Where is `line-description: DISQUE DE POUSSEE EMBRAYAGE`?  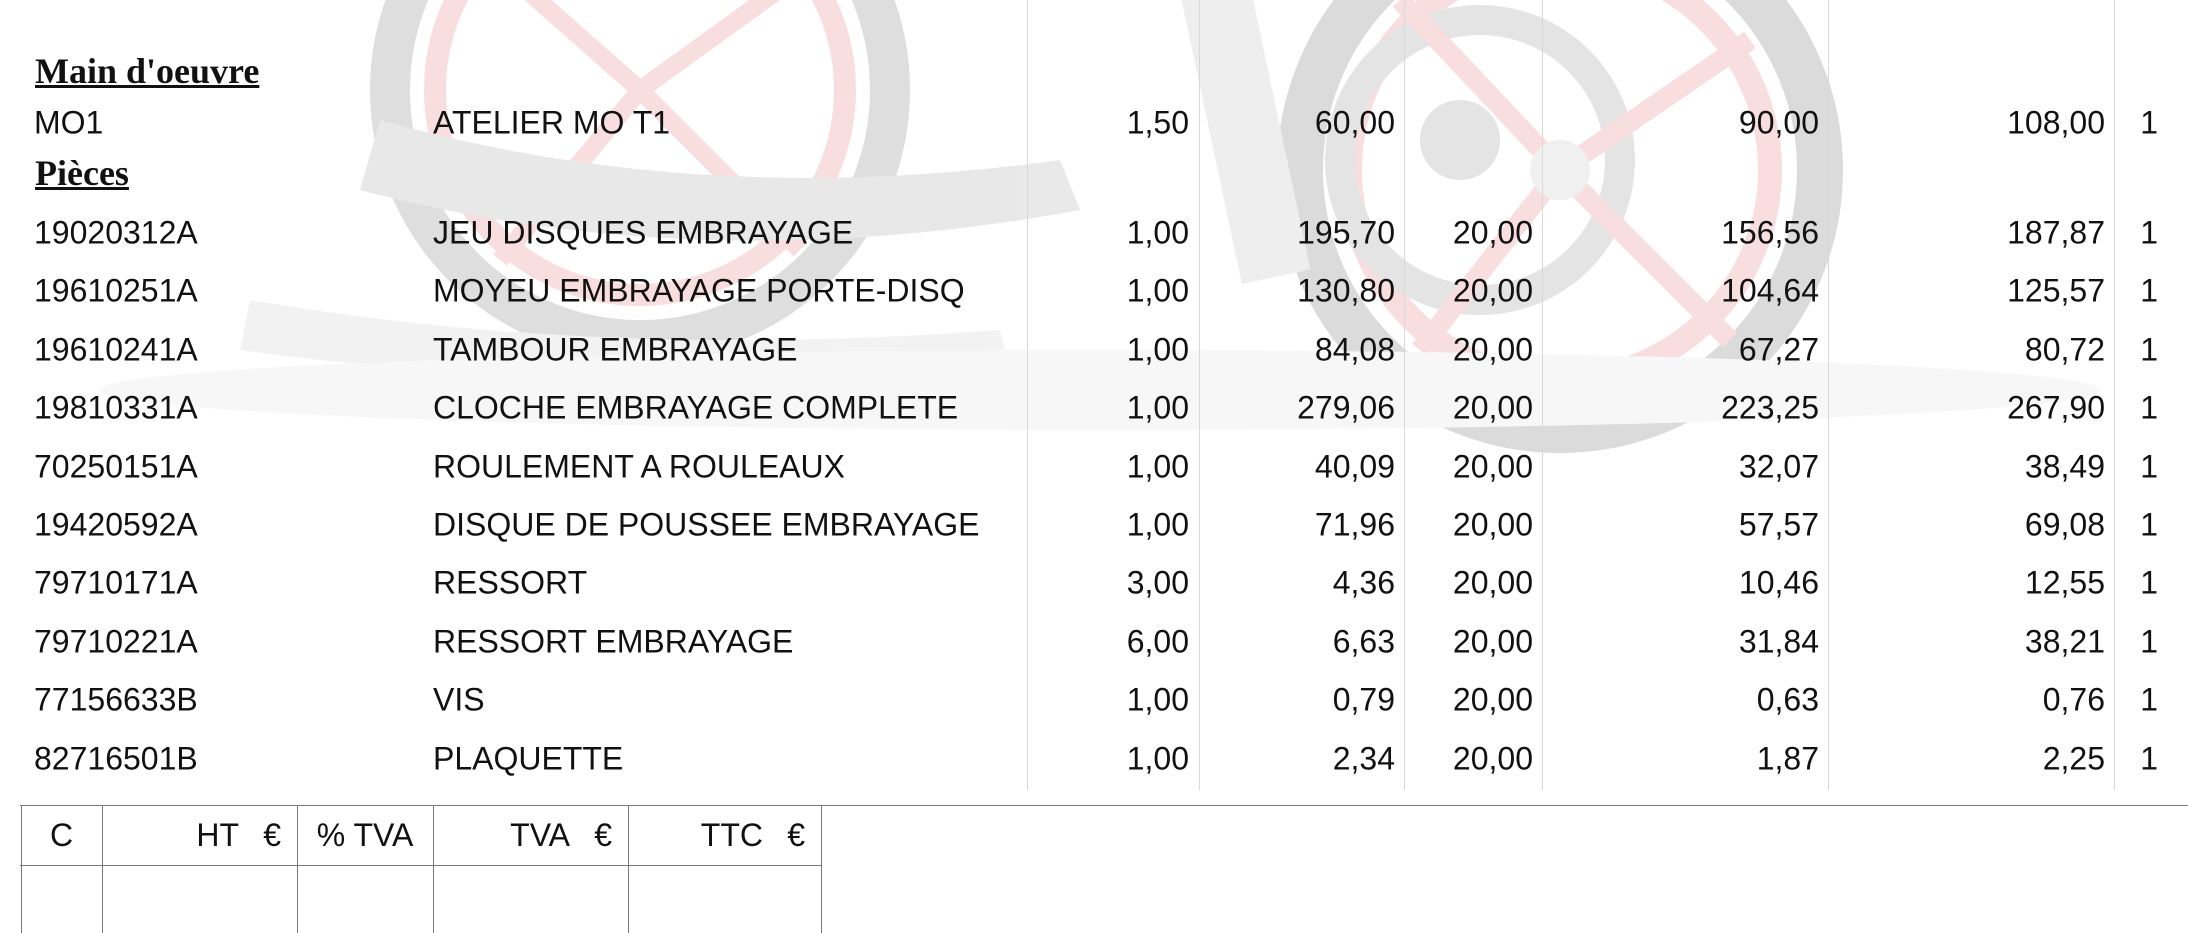 line-description: DISQUE DE POUSSEE EMBRAYAGE is located at coordinates (706, 524).